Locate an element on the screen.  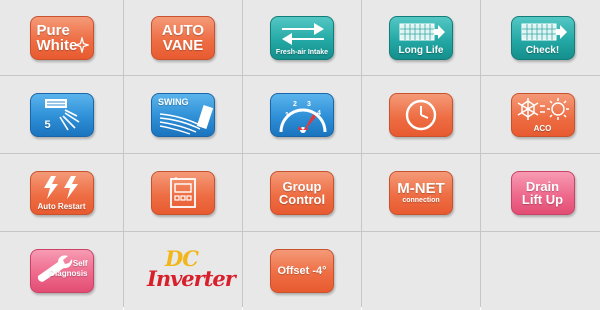
drain-lift-line2: Lift Up is located at coordinates (542, 199).